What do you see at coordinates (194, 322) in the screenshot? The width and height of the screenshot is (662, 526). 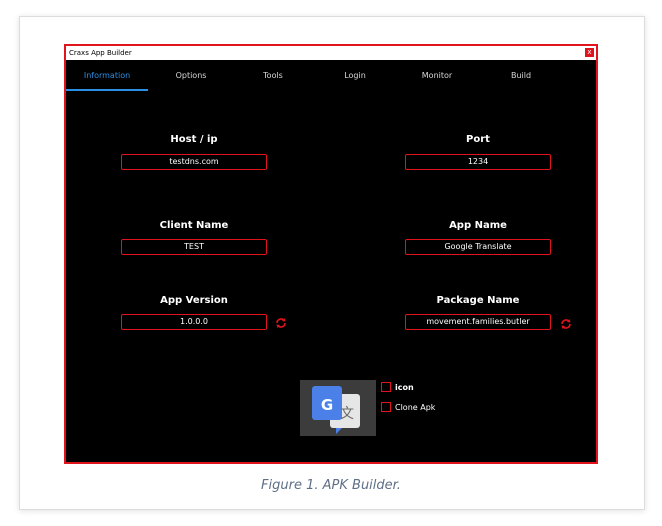 I see `app-version-input: 1.0.0.0` at bounding box center [194, 322].